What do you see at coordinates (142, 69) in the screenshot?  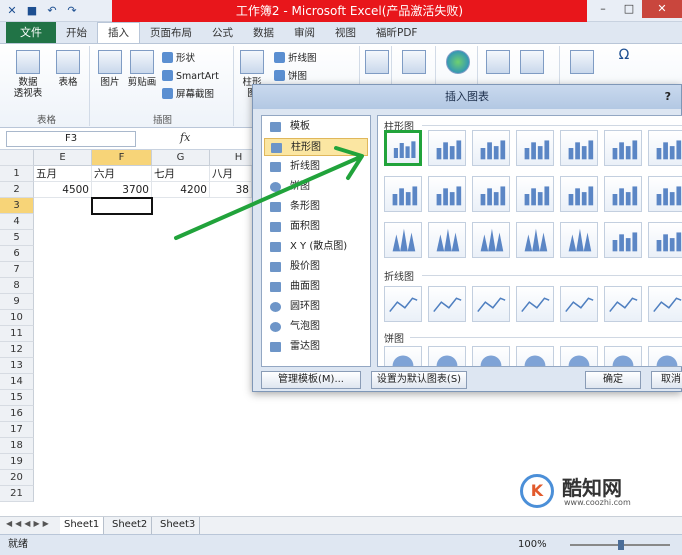 I see `clipart-button: 剪贴画` at bounding box center [142, 69].